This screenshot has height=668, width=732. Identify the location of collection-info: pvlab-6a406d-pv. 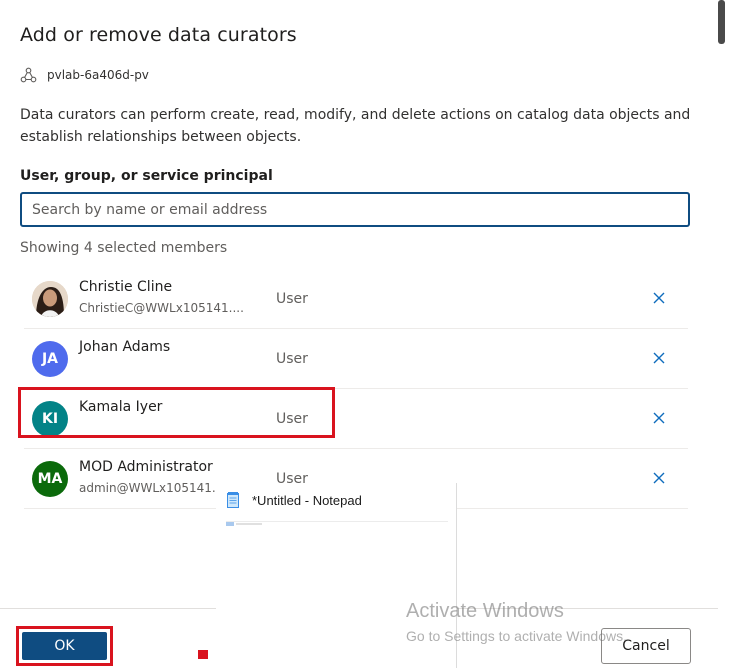
(84, 75).